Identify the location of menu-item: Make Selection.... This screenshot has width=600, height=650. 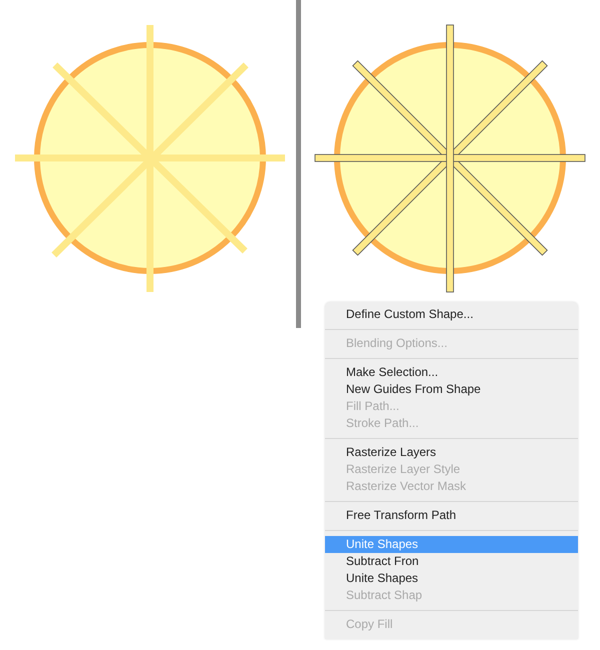
(451, 372).